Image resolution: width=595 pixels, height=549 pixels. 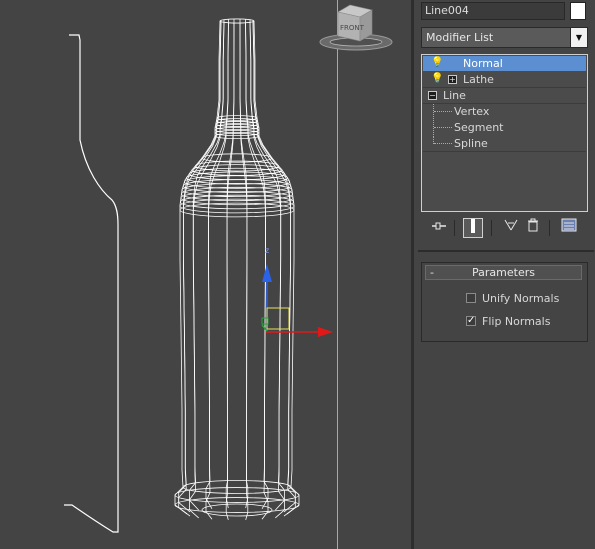 What do you see at coordinates (533, 228) in the screenshot?
I see `remove-modifier-icon` at bounding box center [533, 228].